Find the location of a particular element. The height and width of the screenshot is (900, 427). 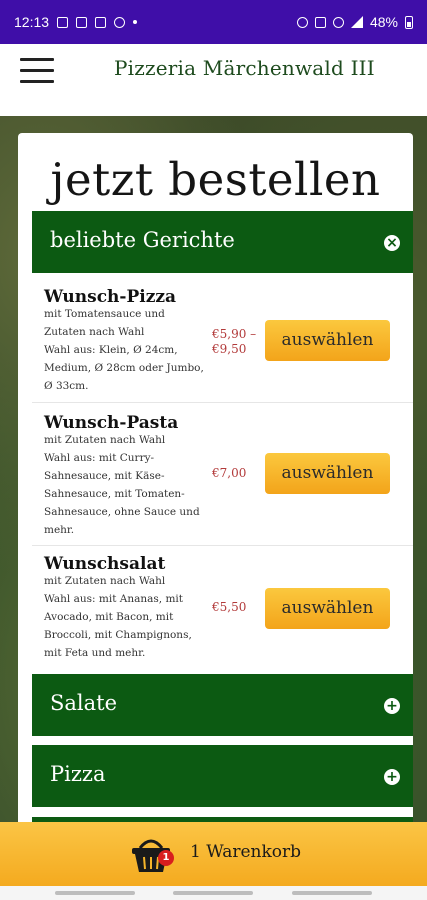

category-pizza: Pizza + is located at coordinates (222, 776).